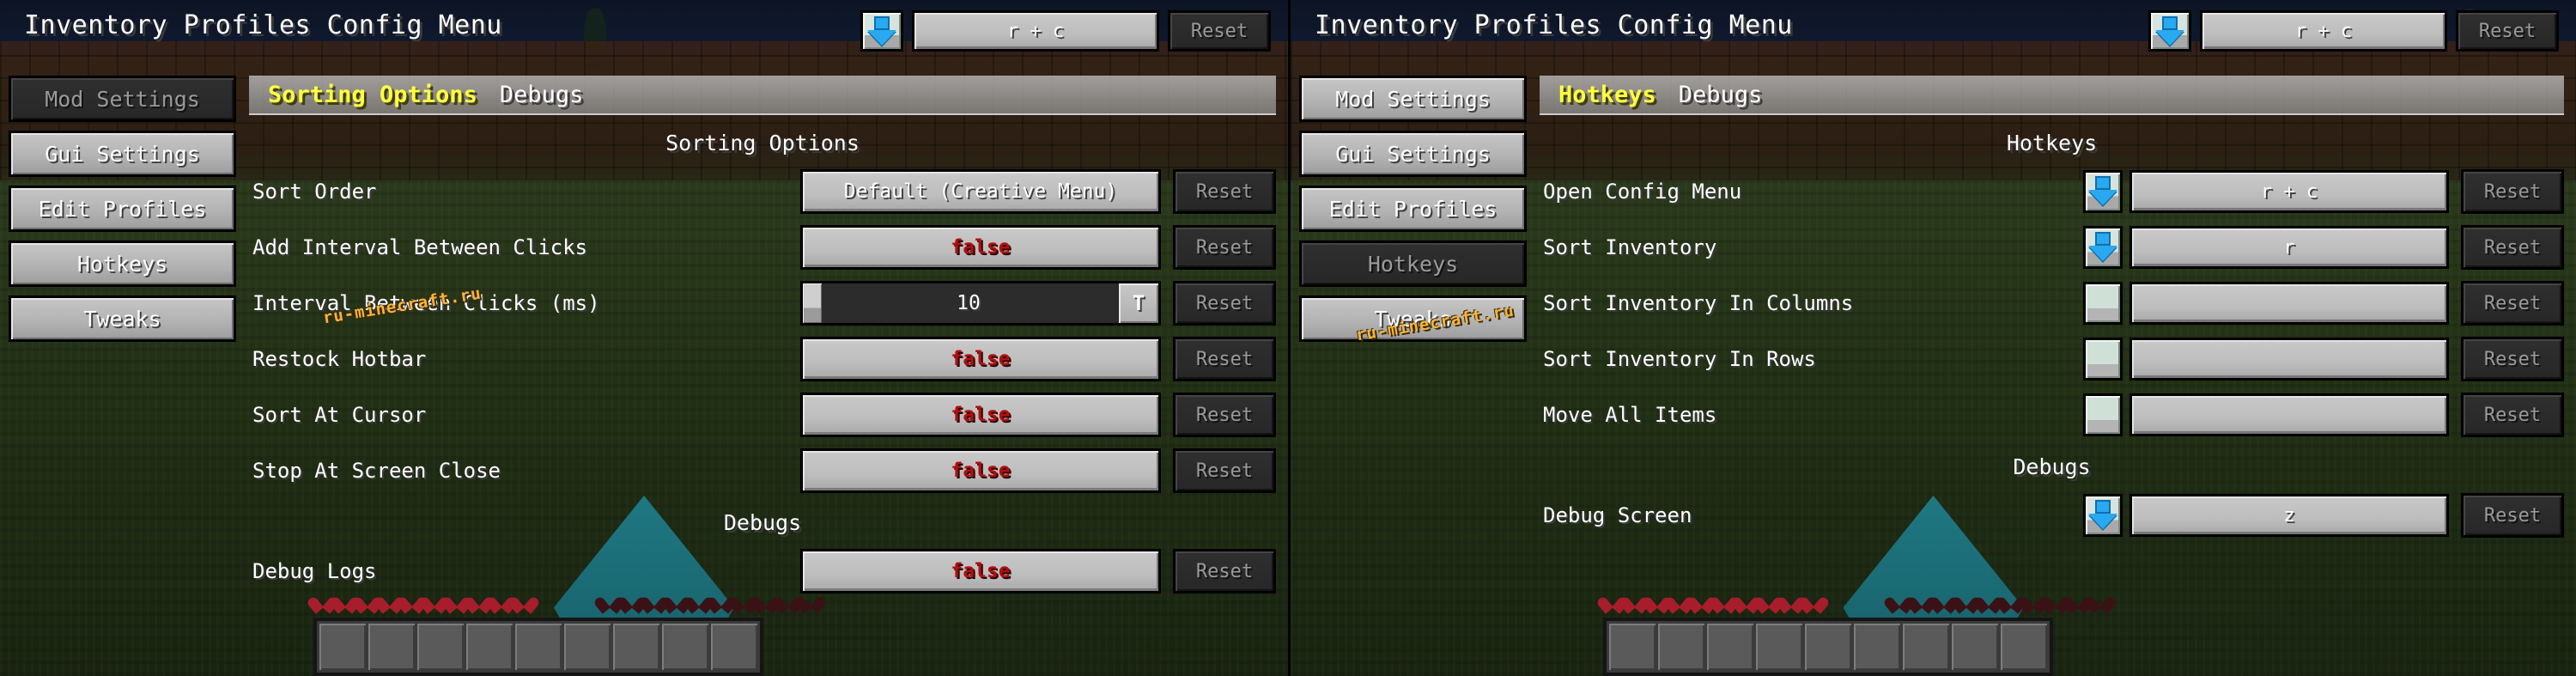  Describe the element at coordinates (372, 95) in the screenshot. I see `tab-sorting-options: Sorting Options` at that location.